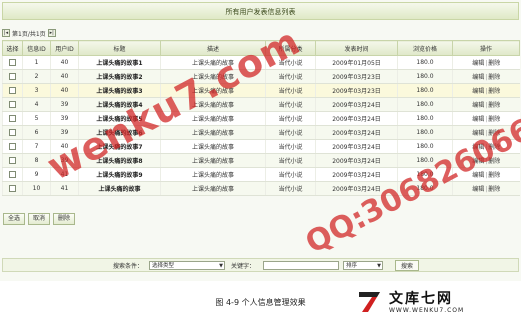 This screenshot has height=324, width=521. Describe the element at coordinates (12, 48) in the screenshot. I see `col-select: 选择` at that location.